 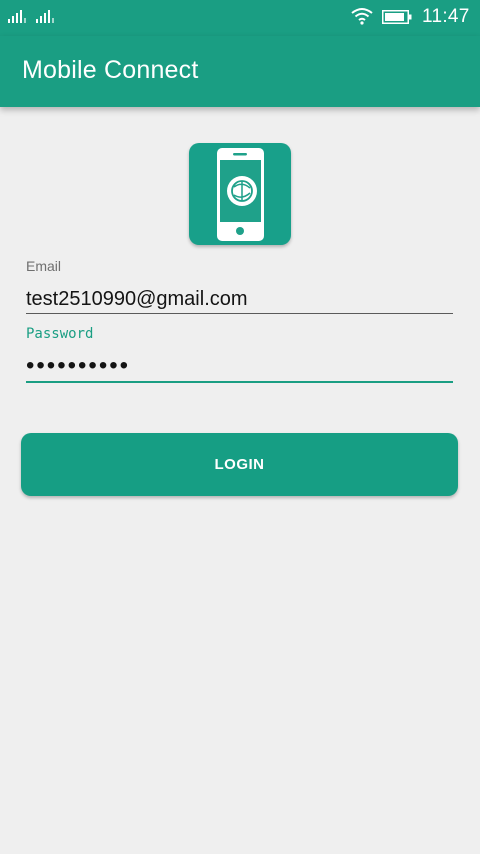 I want to click on login-button: LOGIN, so click(x=239, y=464).